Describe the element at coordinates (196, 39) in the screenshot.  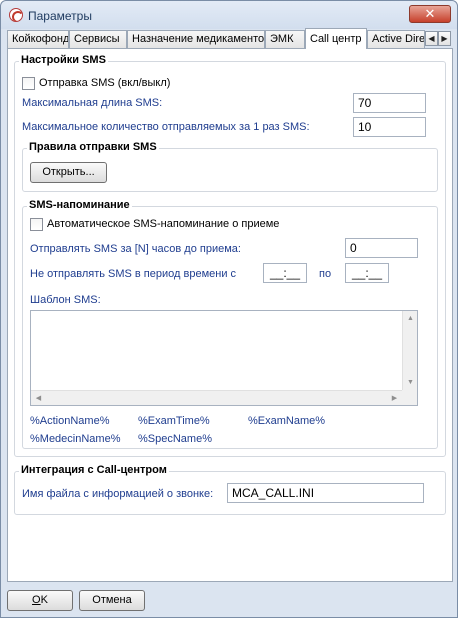
I see `tab-medications: Назначение медикаментов` at that location.